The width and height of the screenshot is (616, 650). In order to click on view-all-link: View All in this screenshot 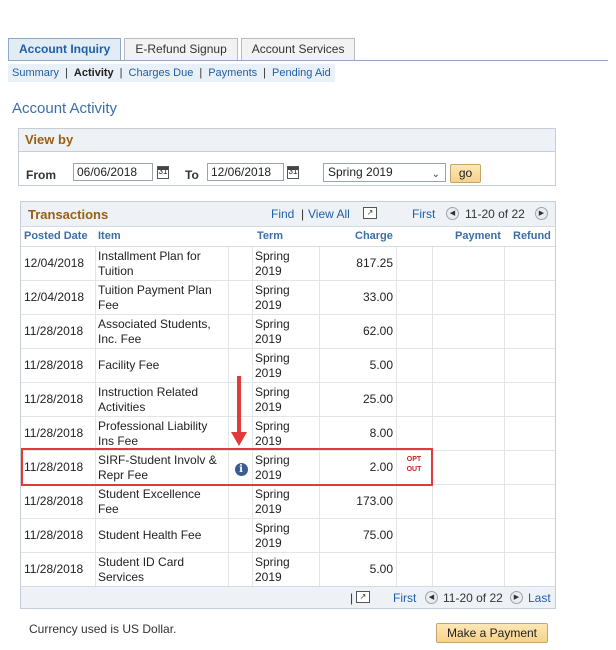, I will do `click(329, 214)`.